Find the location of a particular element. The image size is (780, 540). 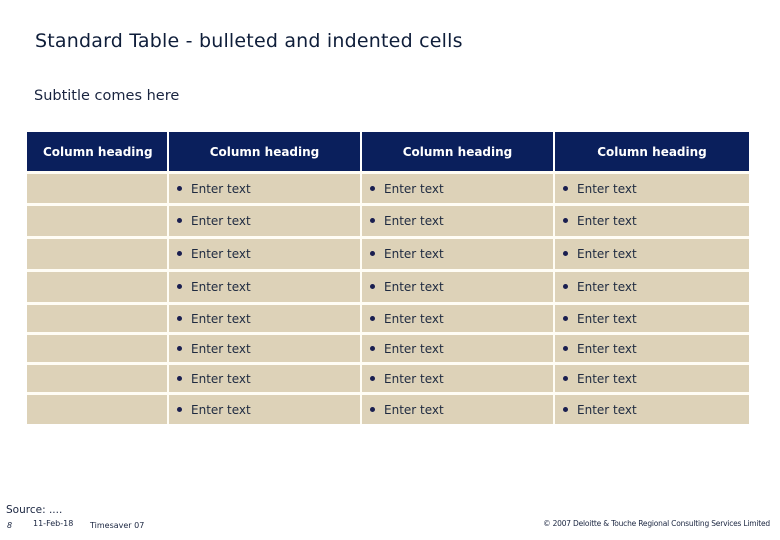

page-number: 8 is located at coordinates (10, 525).